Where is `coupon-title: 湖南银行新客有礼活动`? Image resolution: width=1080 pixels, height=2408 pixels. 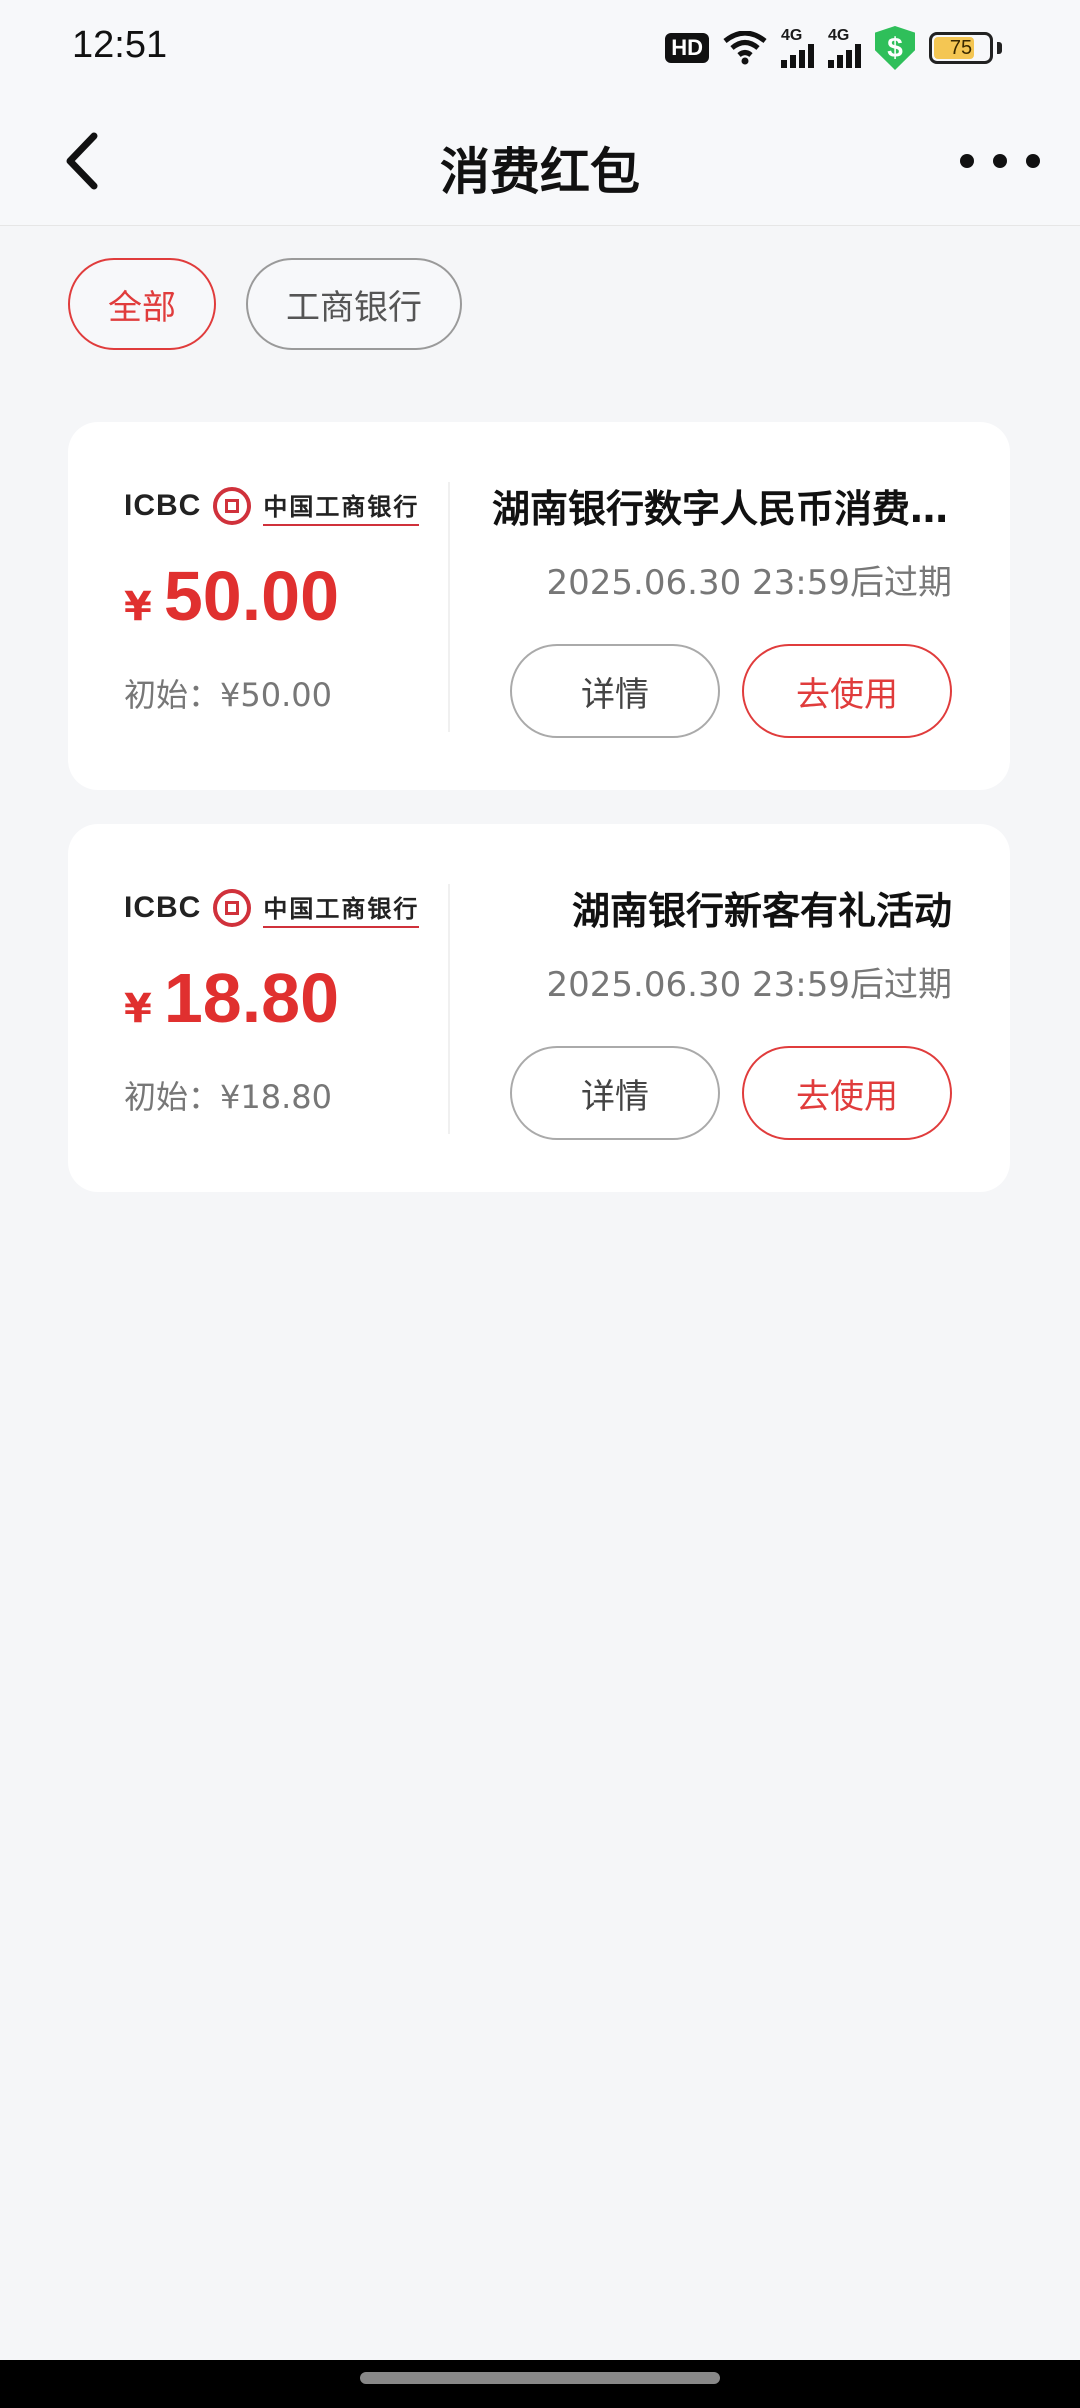 coupon-title: 湖南银行新客有礼活动 is located at coordinates (761, 911).